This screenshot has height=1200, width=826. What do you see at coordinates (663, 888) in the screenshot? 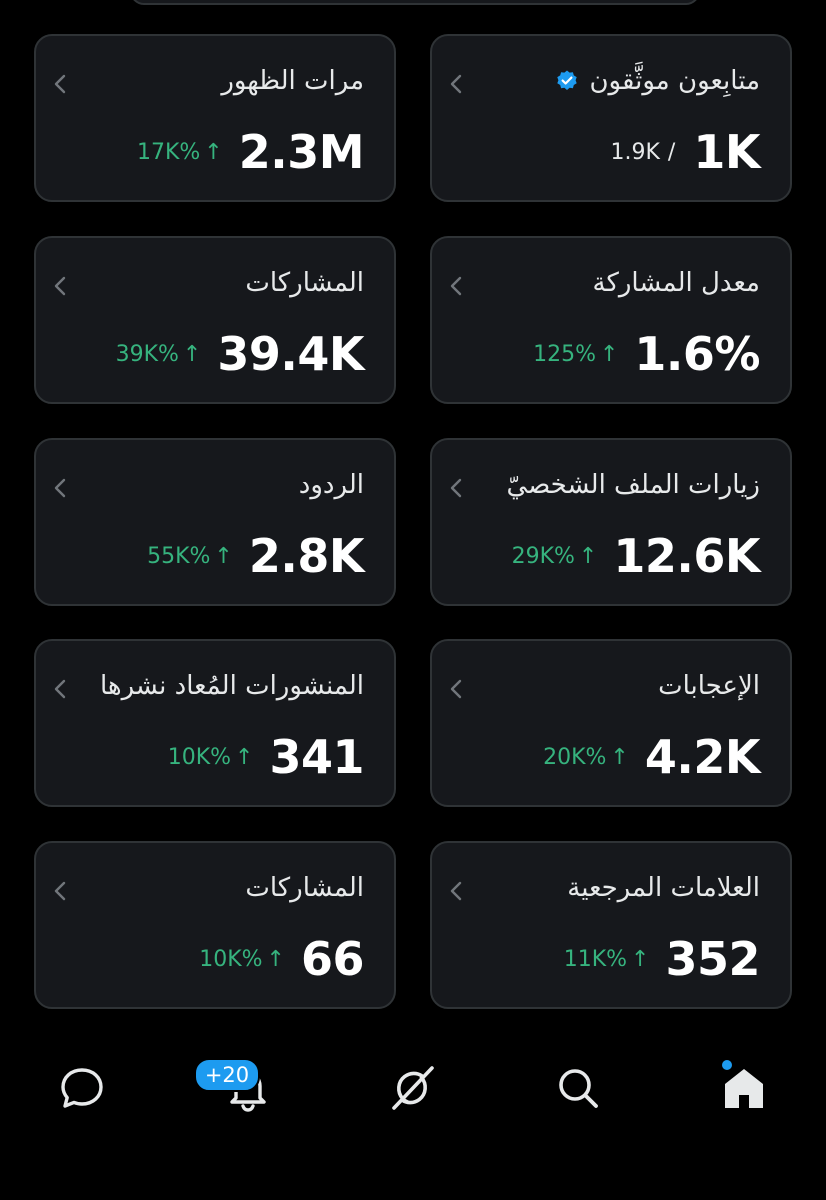
I see `card-title: العلامات المرجعية` at bounding box center [663, 888].